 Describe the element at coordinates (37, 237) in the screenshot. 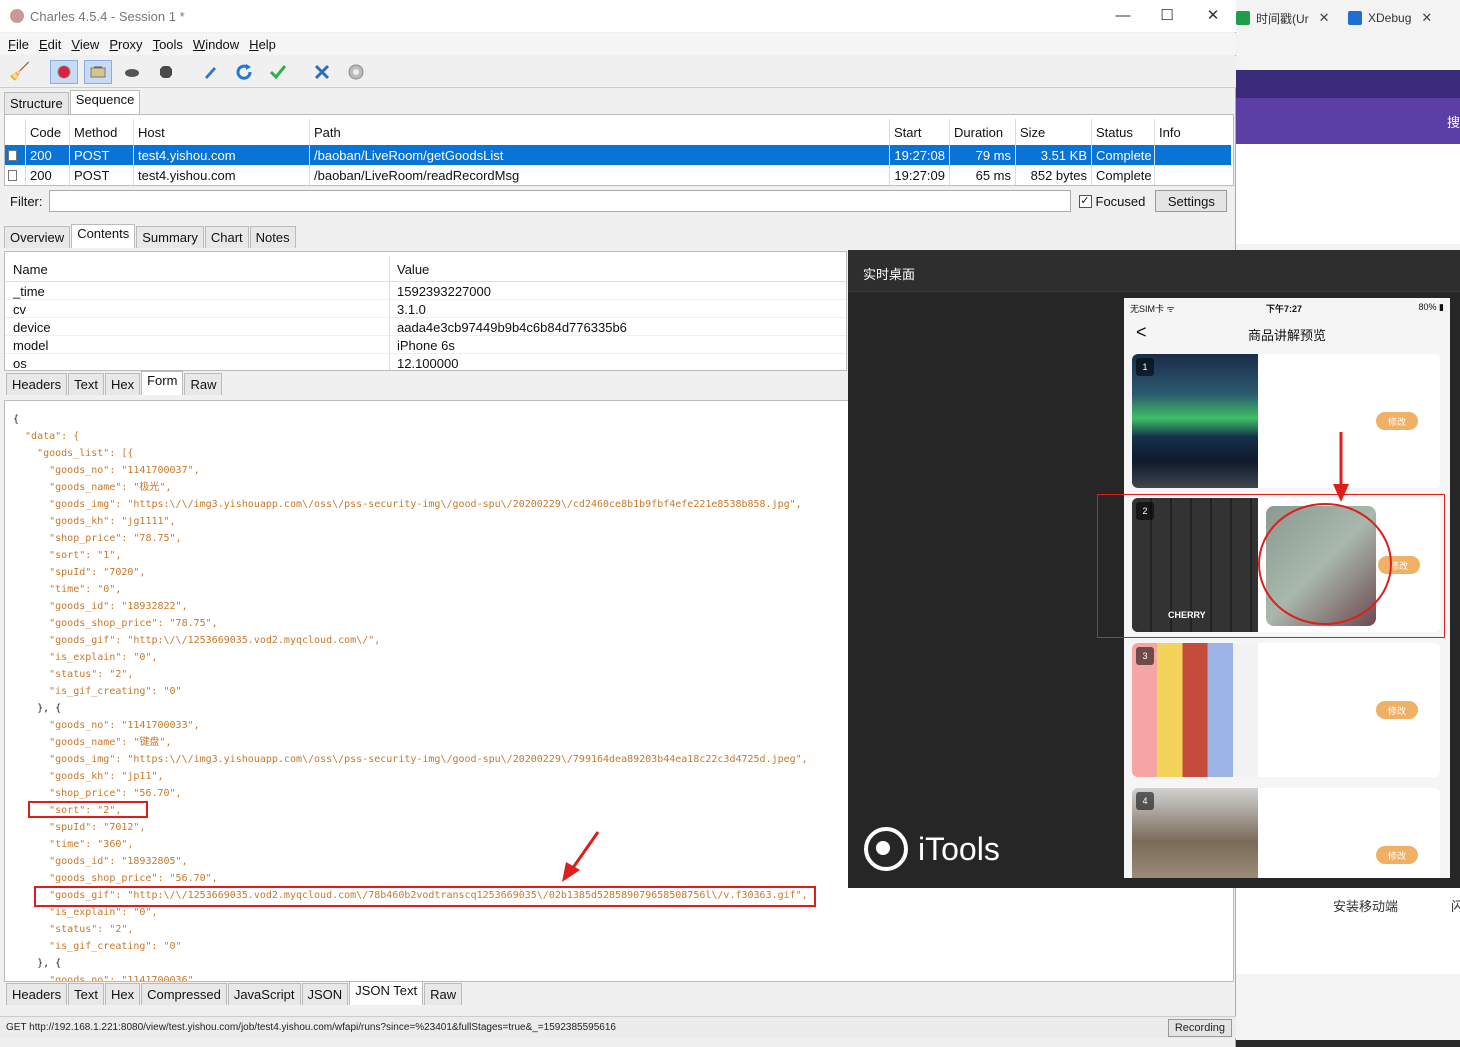

I see `tab-overview: Overview` at that location.